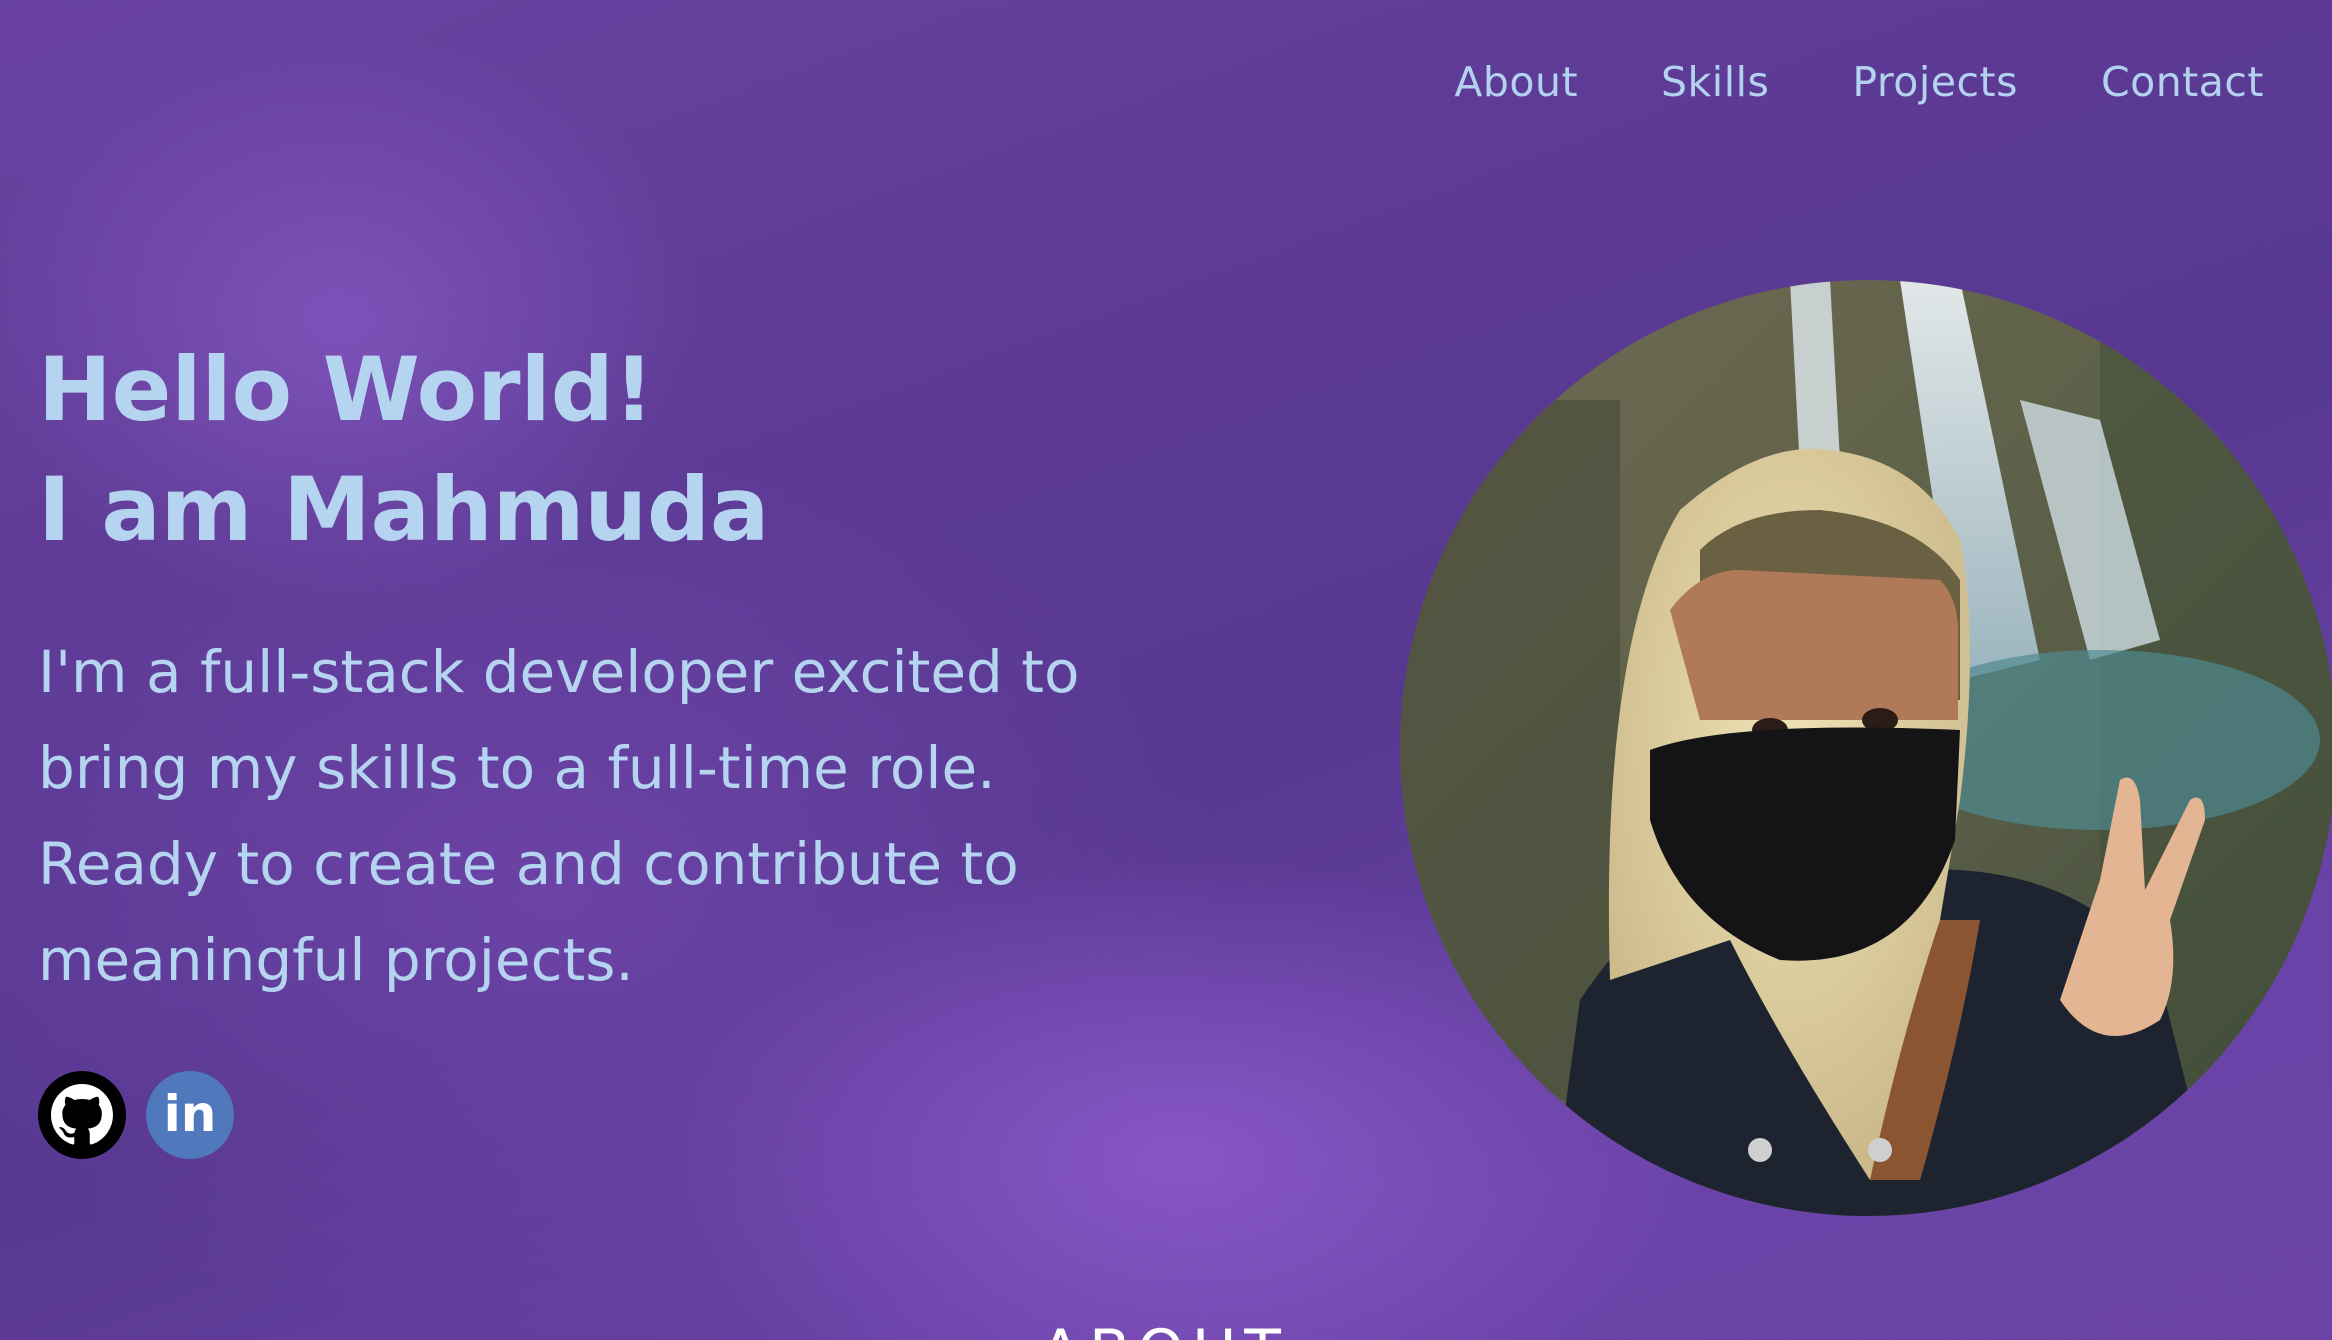 This screenshot has width=2332, height=1340. What do you see at coordinates (403, 450) in the screenshot?
I see `hero-title: Hello World! I am Mahmuda` at bounding box center [403, 450].